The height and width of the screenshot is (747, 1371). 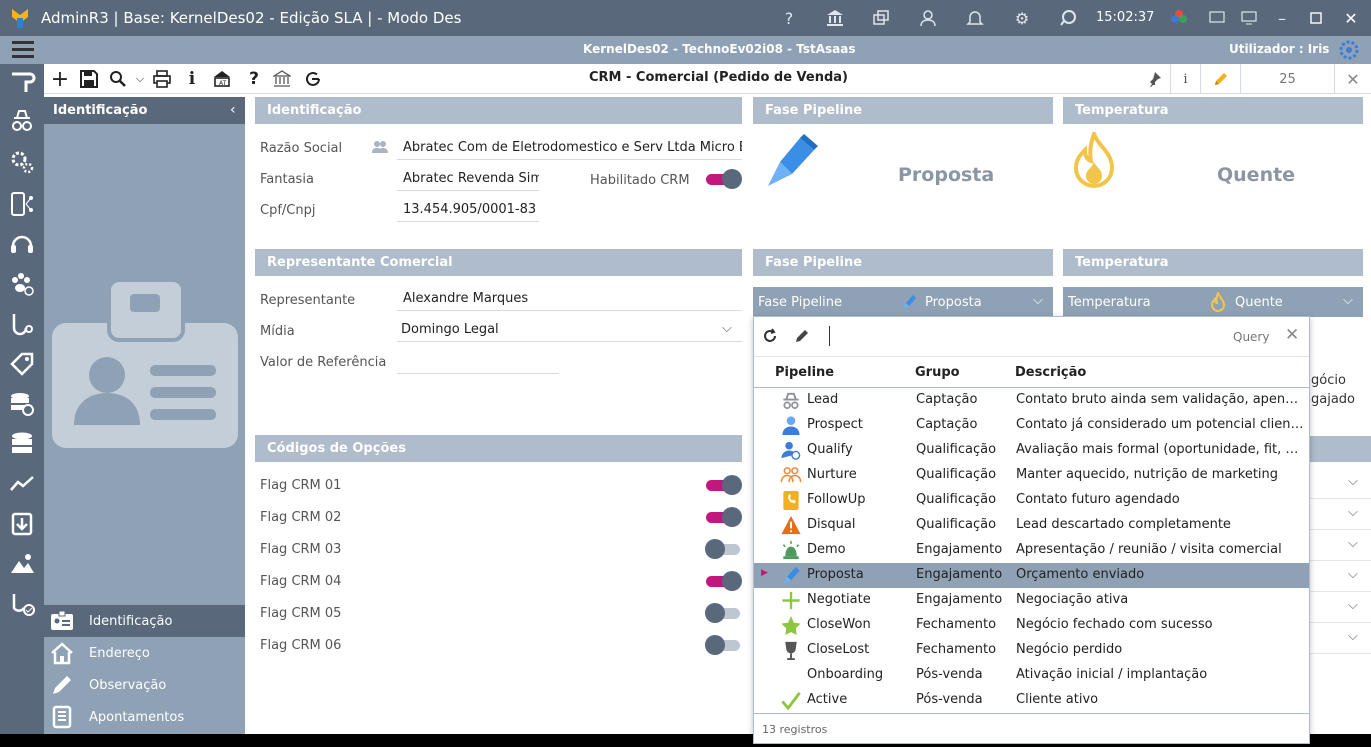 I want to click on windows-icon, so click(x=881, y=18).